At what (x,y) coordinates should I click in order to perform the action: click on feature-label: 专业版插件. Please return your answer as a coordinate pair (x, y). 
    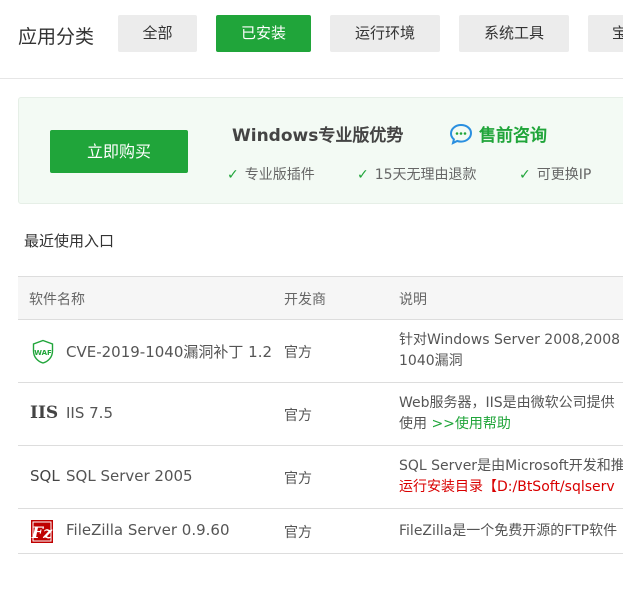
    Looking at the image, I should click on (279, 175).